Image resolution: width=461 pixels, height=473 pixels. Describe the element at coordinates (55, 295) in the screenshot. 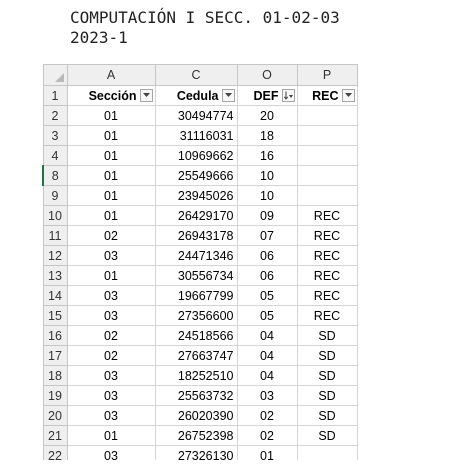

I see `row-header: 14` at that location.